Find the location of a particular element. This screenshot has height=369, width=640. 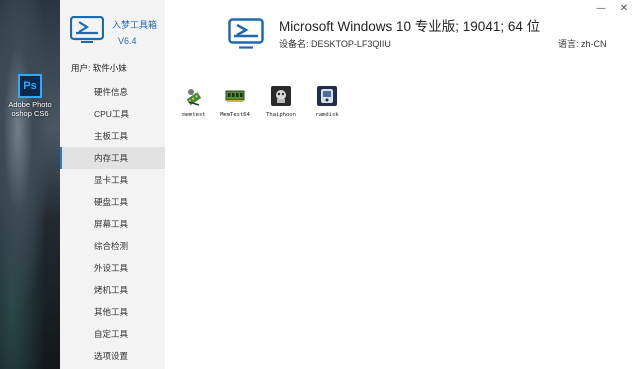

system-logo-icon is located at coordinates (246, 33).